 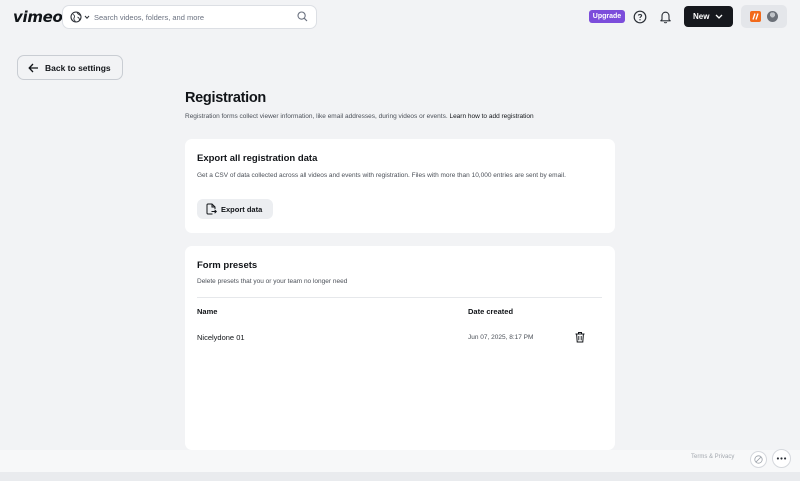 What do you see at coordinates (302, 16) in the screenshot?
I see `search-icon` at bounding box center [302, 16].